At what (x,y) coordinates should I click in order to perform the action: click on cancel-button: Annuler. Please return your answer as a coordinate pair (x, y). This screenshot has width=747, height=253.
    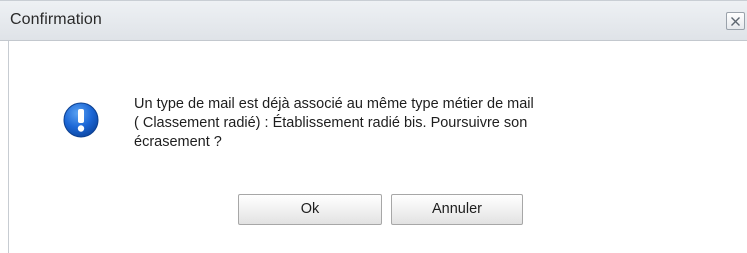
    Looking at the image, I should click on (457, 209).